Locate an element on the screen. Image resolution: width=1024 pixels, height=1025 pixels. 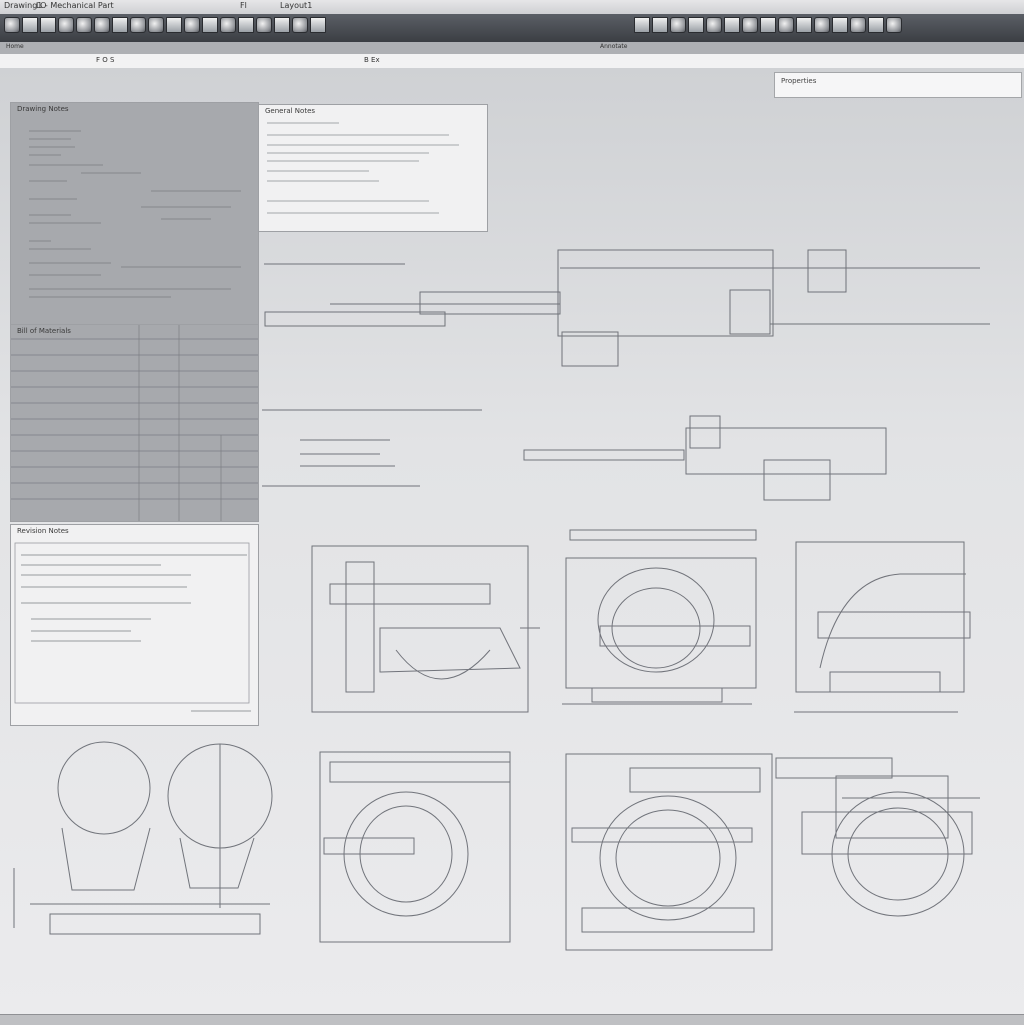
group-icon is located at coordinates (768, 25).